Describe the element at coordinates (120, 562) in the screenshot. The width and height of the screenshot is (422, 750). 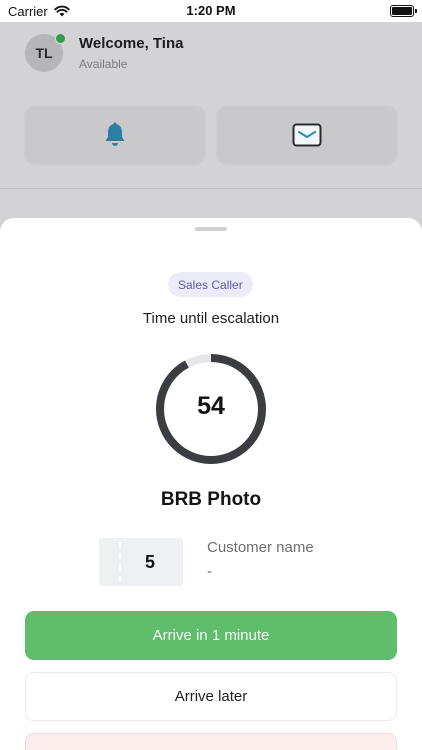
I see `ticket-perforation` at that location.